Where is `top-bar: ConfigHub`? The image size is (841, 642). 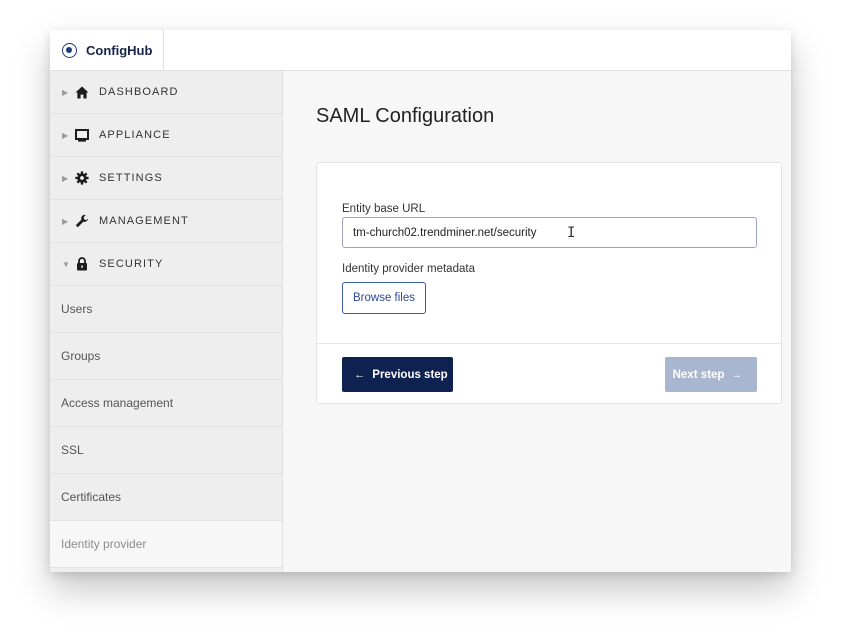
top-bar: ConfigHub is located at coordinates (420, 50).